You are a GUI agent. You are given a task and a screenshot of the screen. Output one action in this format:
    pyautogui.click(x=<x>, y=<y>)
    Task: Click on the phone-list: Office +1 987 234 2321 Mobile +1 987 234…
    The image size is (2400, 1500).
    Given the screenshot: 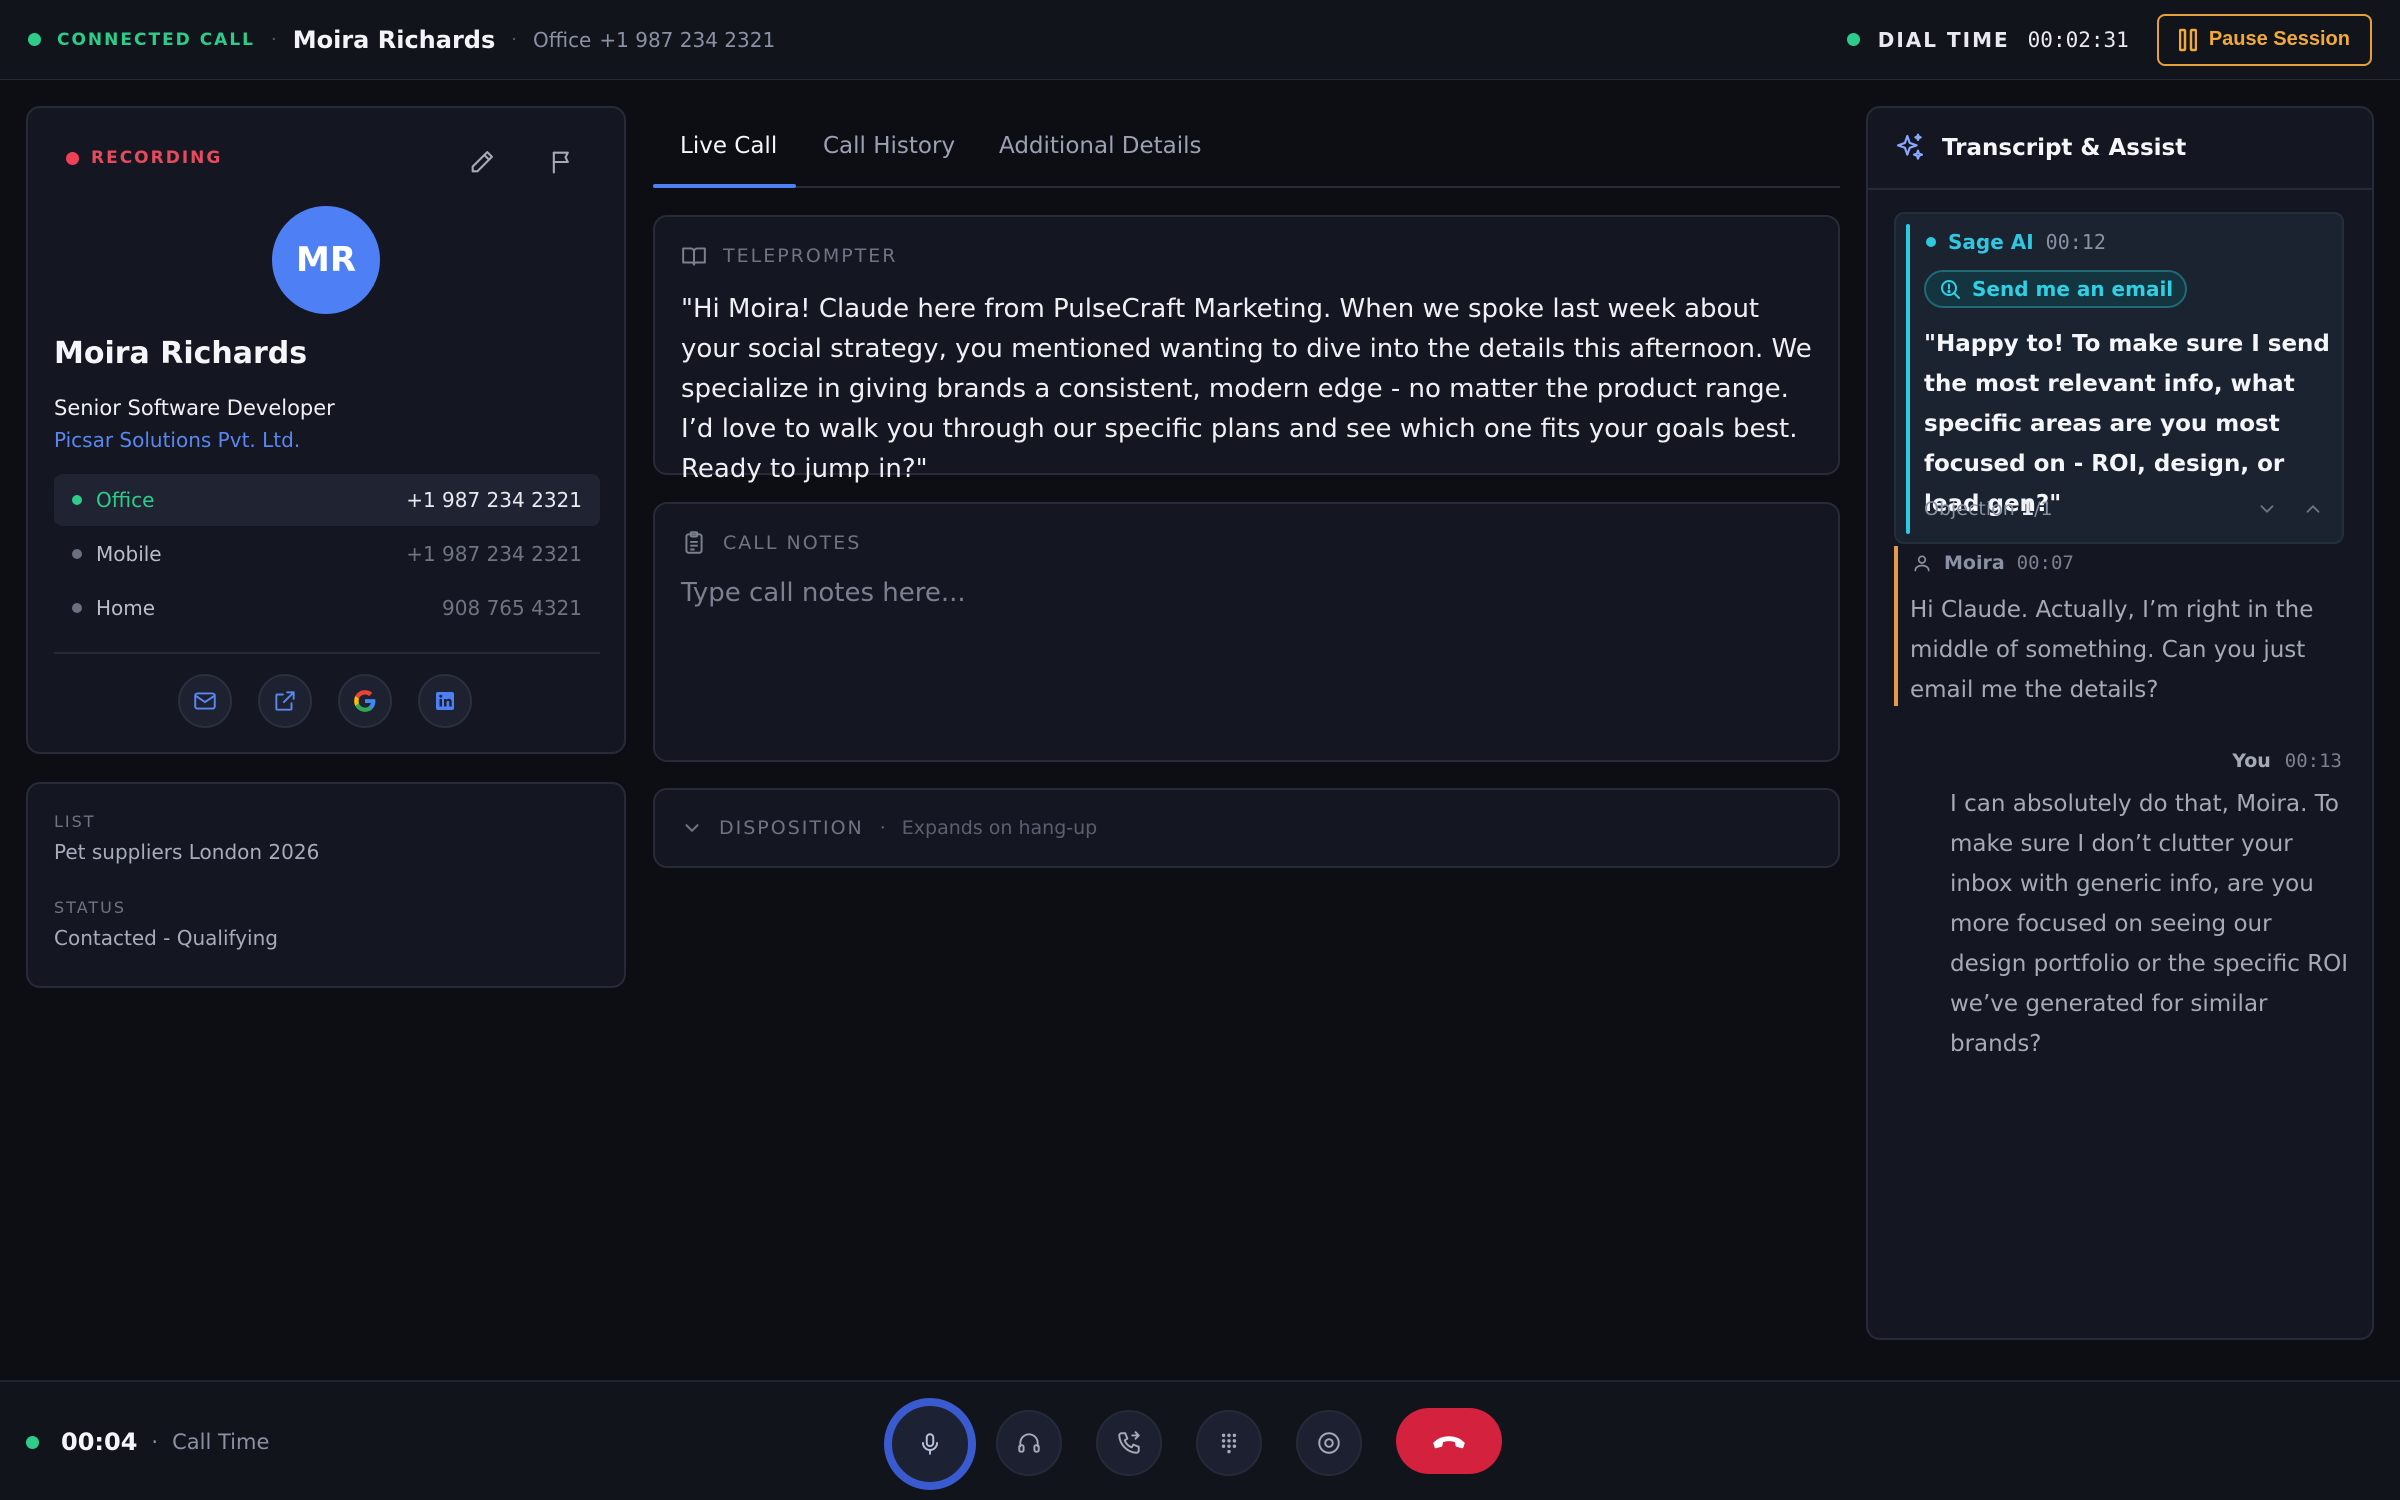 What is the action you would take?
    pyautogui.click(x=327, y=555)
    